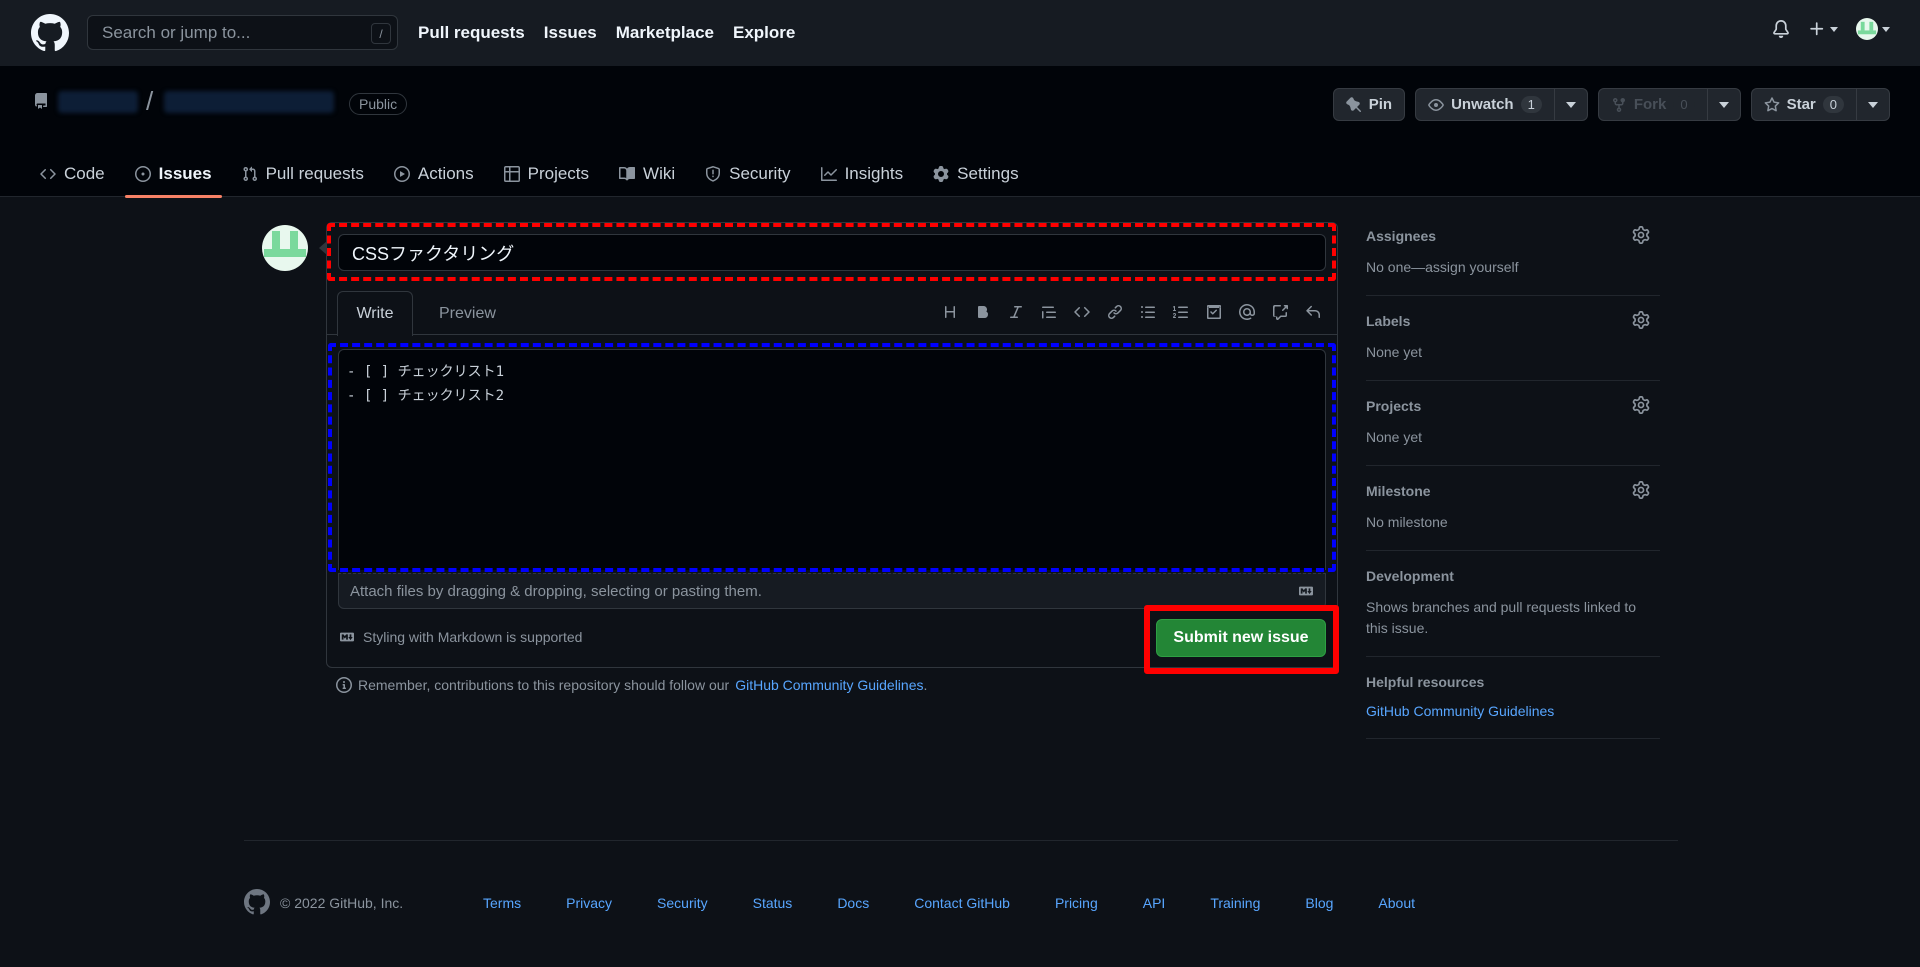 This screenshot has height=967, width=1920. I want to click on header-actions, so click(1831, 29).